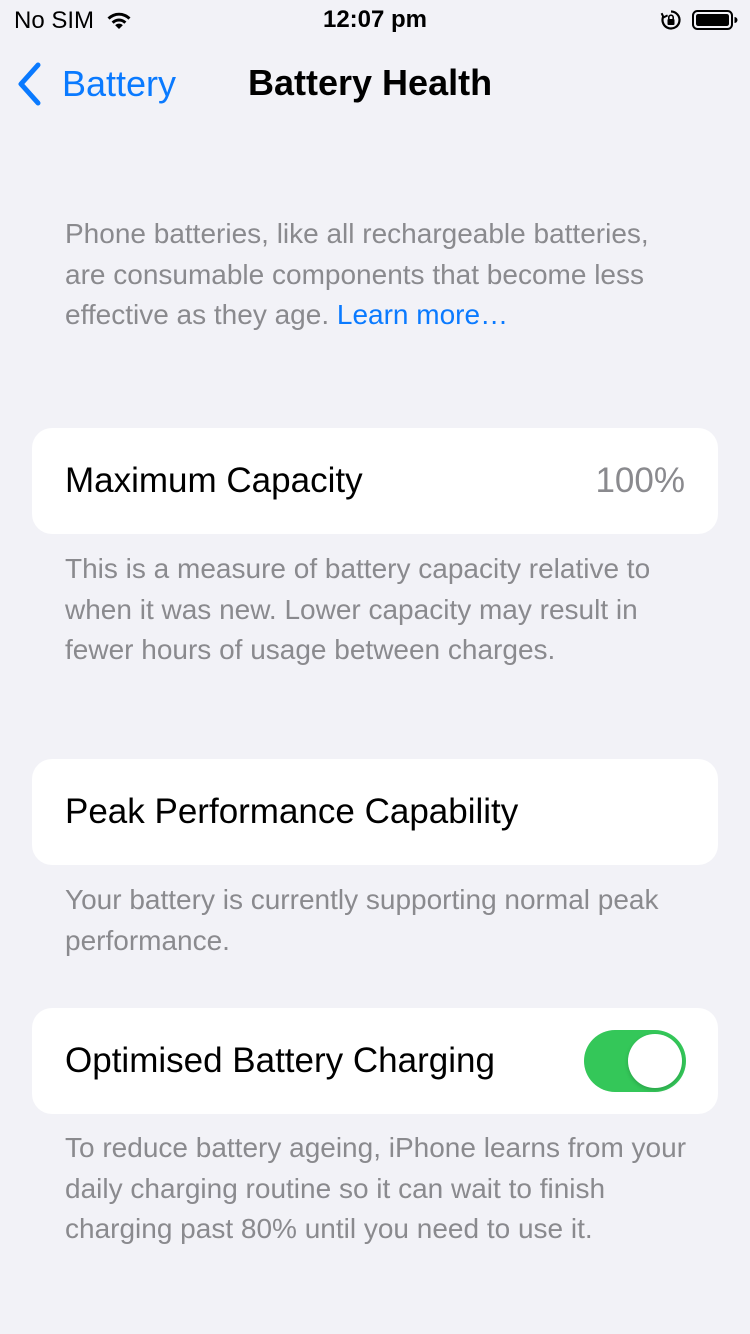 The image size is (750, 1334). I want to click on peak-performance-cell: Peak Performance Capability, so click(375, 812).